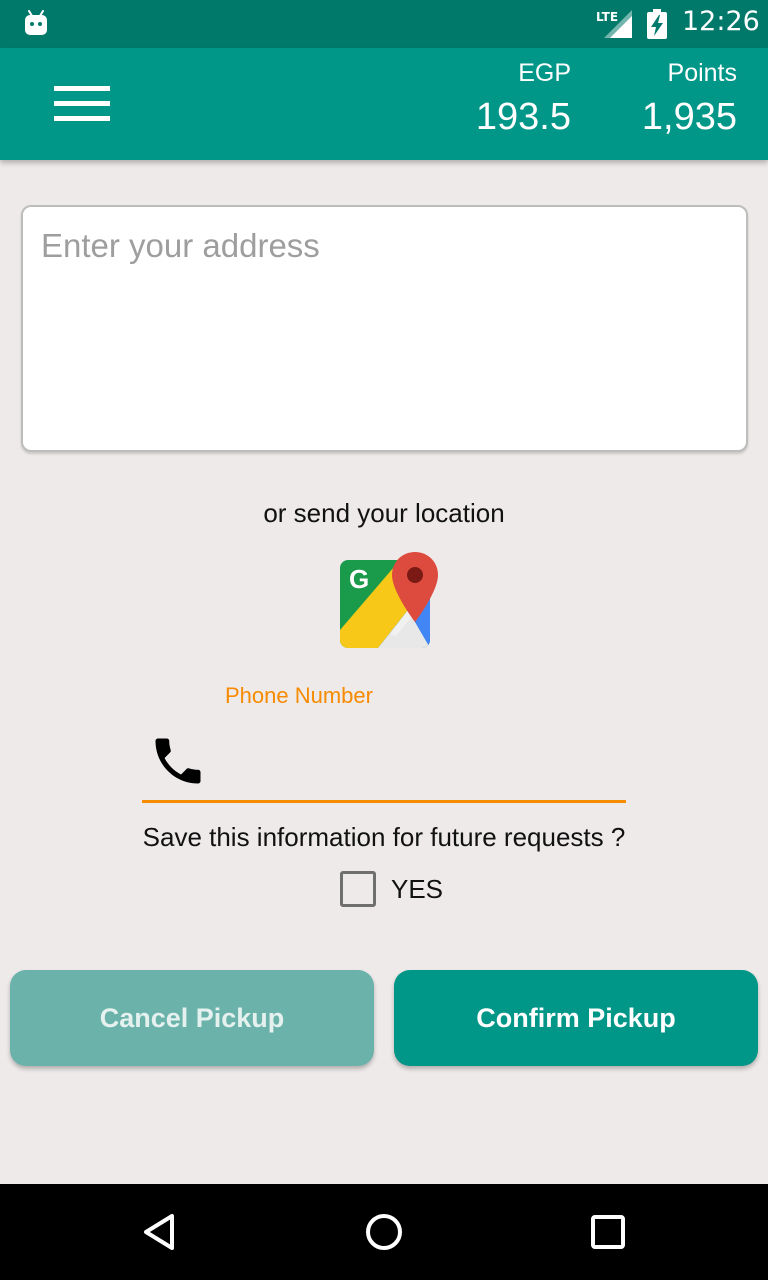 The width and height of the screenshot is (768, 1280). Describe the element at coordinates (523, 117) in the screenshot. I see `egp-value: 193.5` at that location.